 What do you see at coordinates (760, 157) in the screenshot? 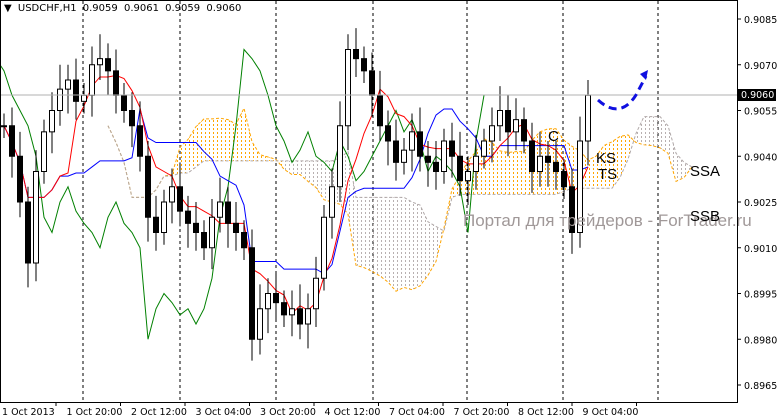
I see `y-tick-label: 0.9040` at bounding box center [760, 157].